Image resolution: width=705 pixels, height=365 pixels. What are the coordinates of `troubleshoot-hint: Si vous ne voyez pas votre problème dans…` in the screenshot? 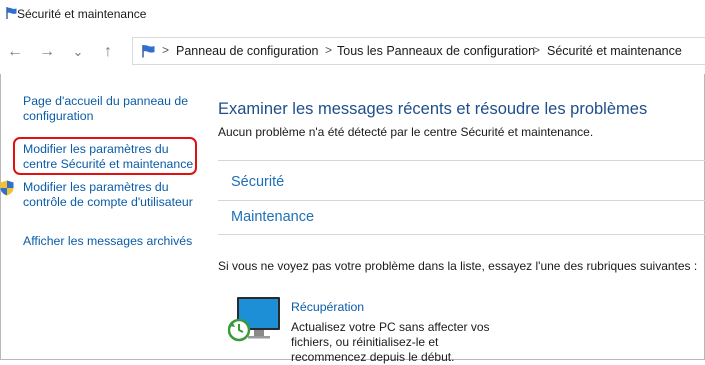 It's located at (458, 266).